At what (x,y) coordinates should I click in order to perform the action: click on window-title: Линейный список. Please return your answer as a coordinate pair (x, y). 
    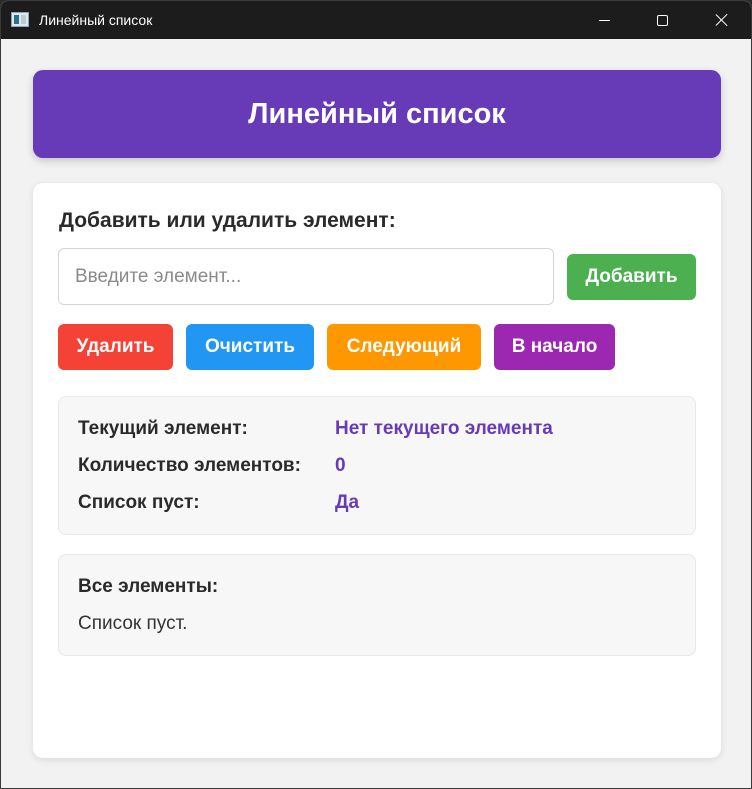
    Looking at the image, I should click on (96, 20).